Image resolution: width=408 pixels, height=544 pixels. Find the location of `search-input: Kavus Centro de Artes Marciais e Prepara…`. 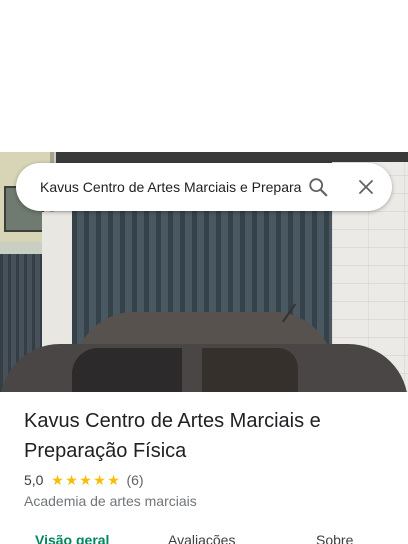

search-input: Kavus Centro de Artes Marciais e Prepara… is located at coordinates (171, 187).